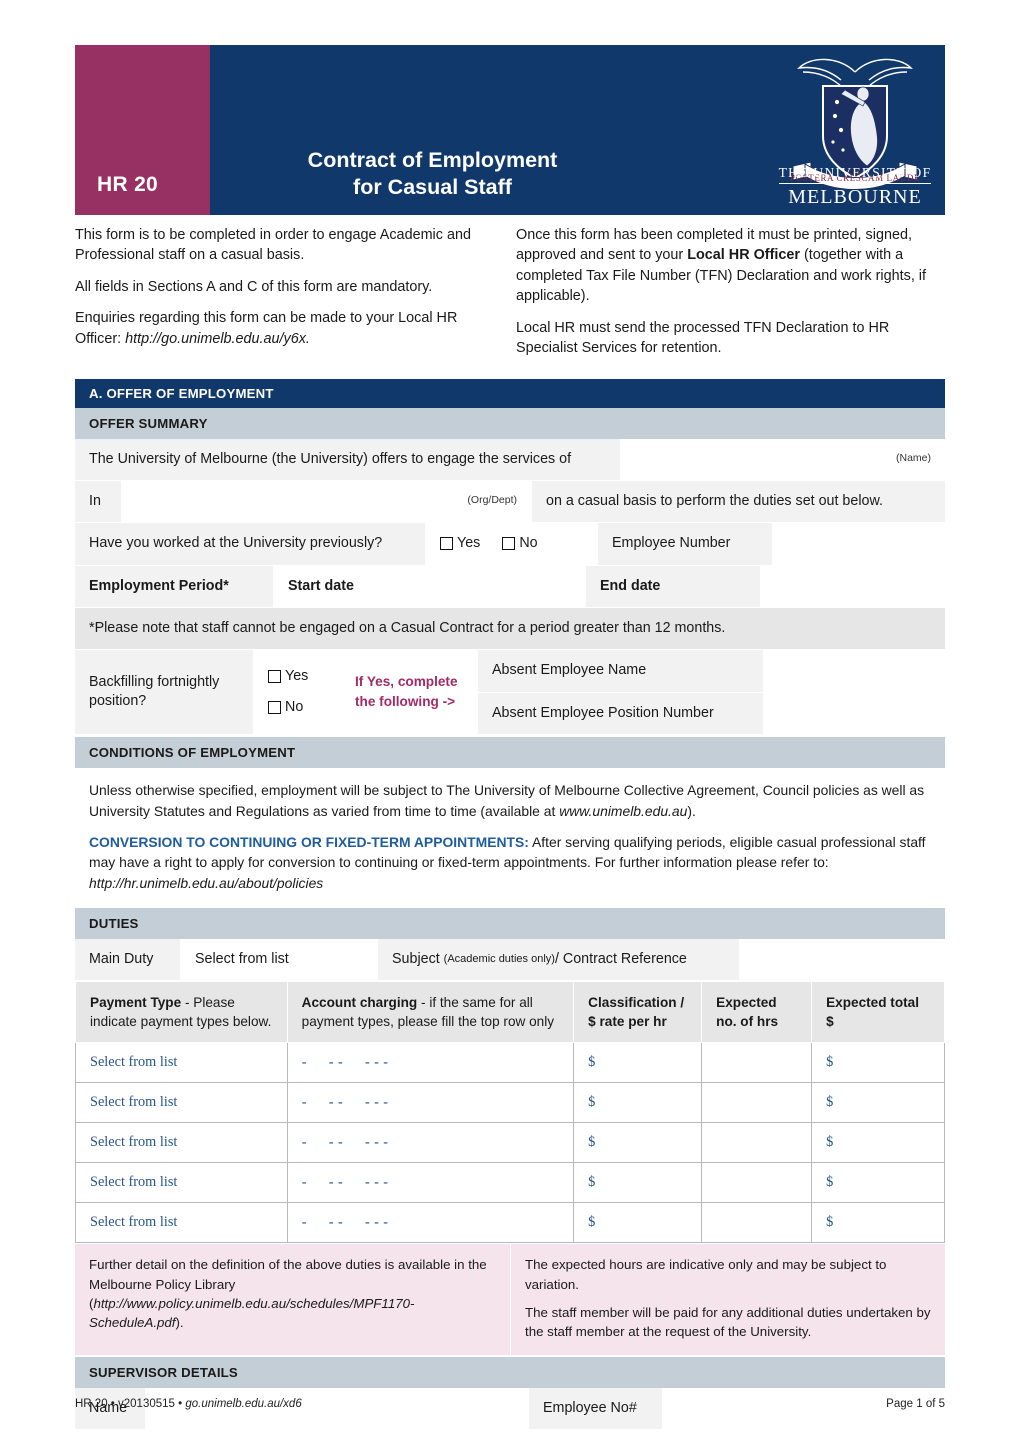 The image size is (1020, 1443). What do you see at coordinates (487, 130) in the screenshot?
I see `document-title-block: Contract of Employment for Casual Staff` at bounding box center [487, 130].